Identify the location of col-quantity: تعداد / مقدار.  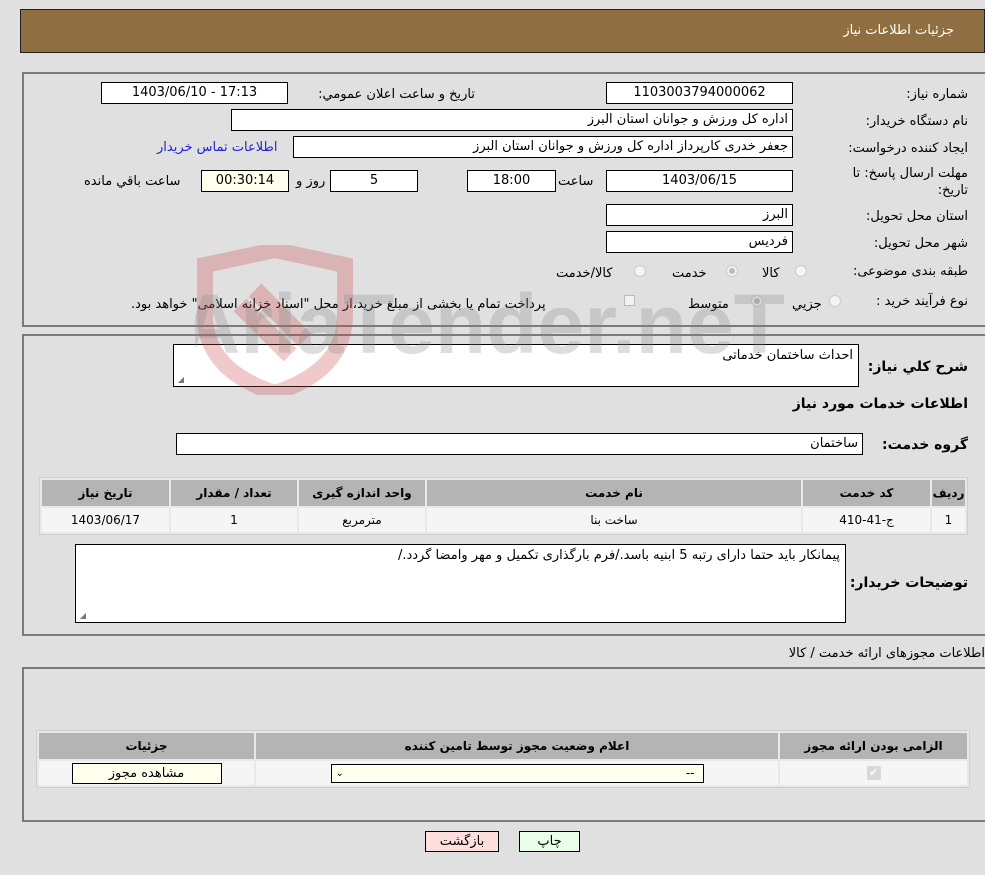
(234, 493).